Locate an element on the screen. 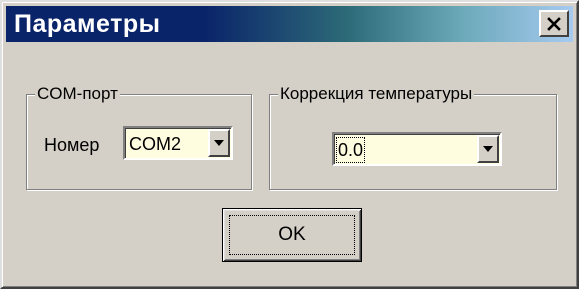 Image resolution: width=579 pixels, height=289 pixels. com-port-select: COM2 is located at coordinates (178, 143).